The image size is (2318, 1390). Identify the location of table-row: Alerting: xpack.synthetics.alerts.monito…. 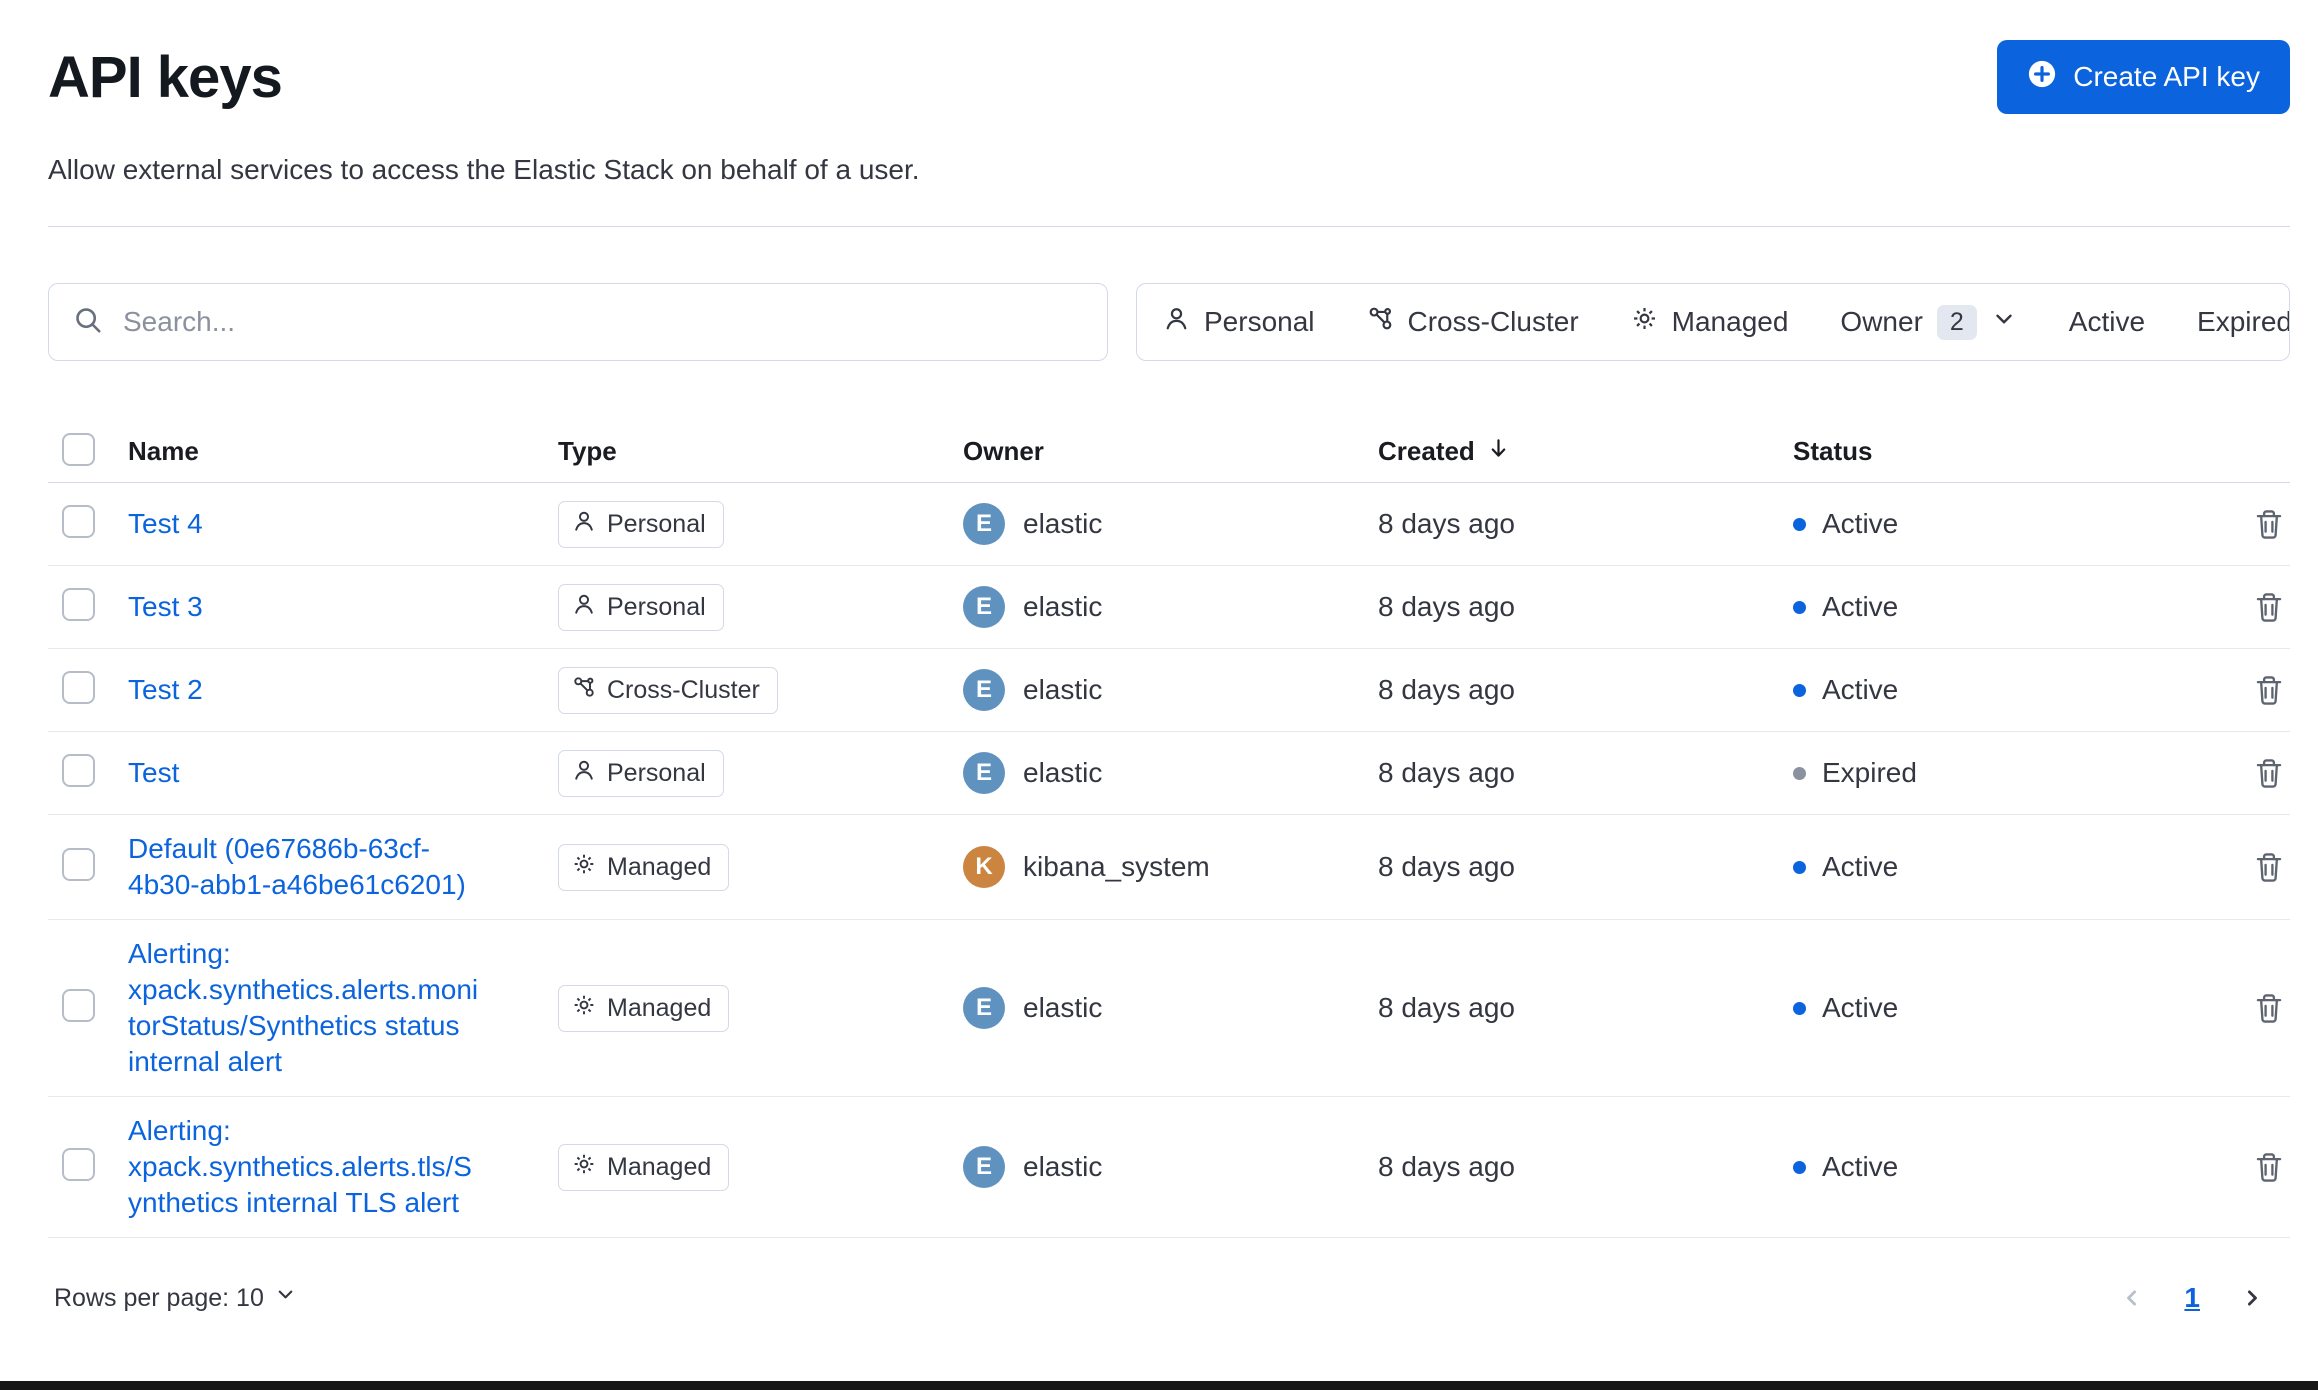
(1169, 1008).